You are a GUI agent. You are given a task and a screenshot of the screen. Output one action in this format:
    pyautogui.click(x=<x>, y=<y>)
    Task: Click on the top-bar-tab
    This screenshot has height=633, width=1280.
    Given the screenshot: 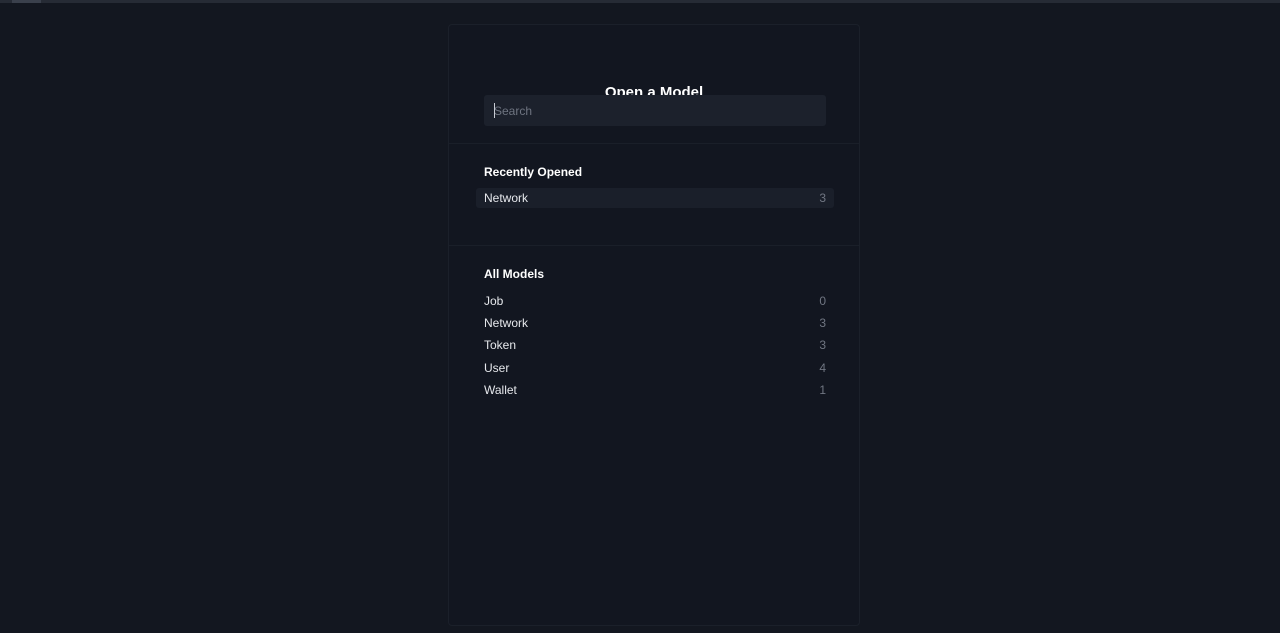 What is the action you would take?
    pyautogui.click(x=26, y=1)
    